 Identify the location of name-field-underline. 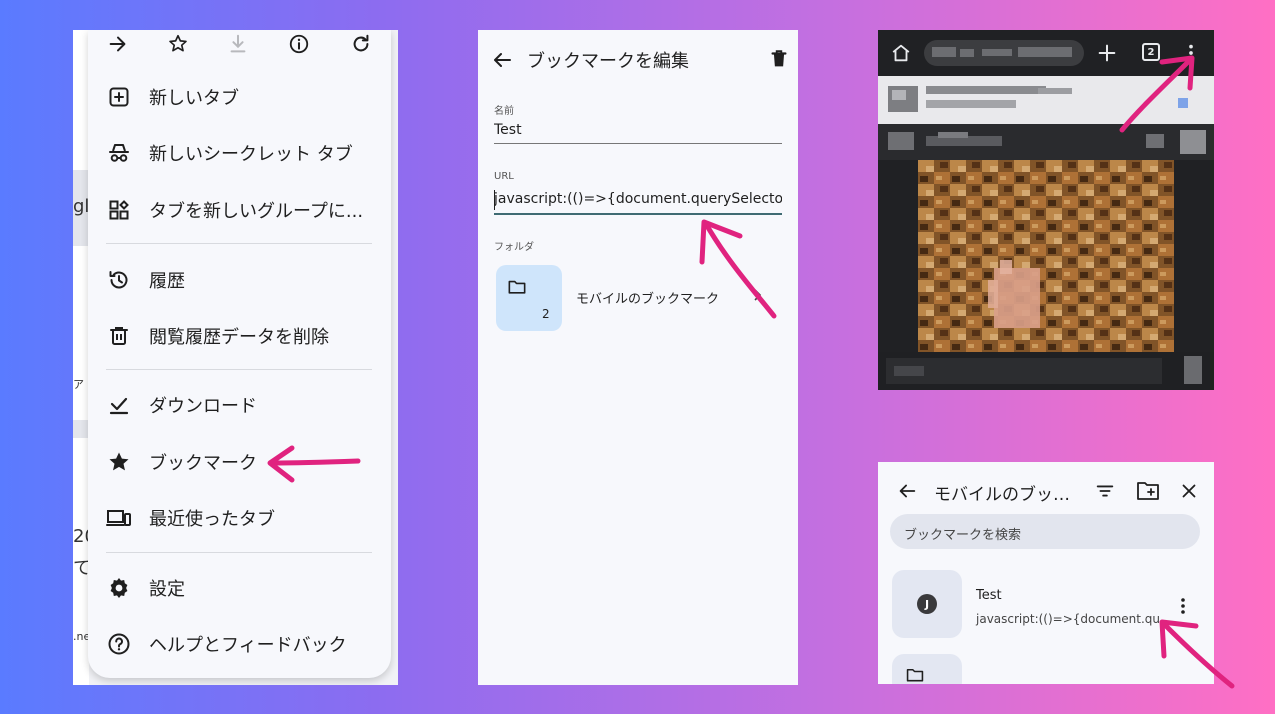
(638, 143).